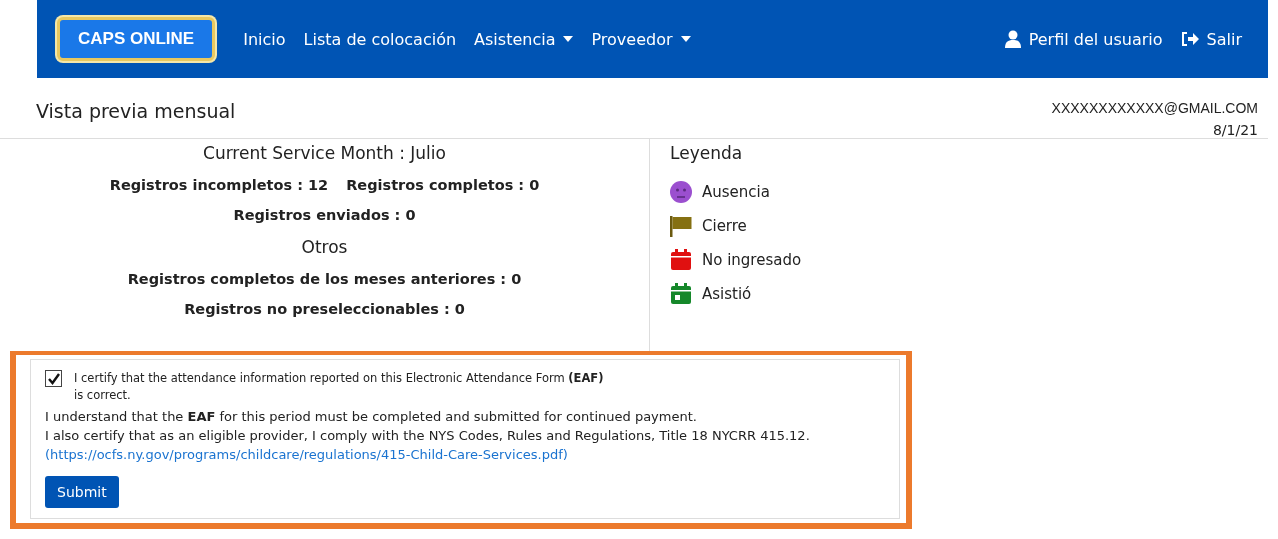 Image resolution: width=1278 pixels, height=539 pixels. I want to click on logout-icon, so click(1189, 39).